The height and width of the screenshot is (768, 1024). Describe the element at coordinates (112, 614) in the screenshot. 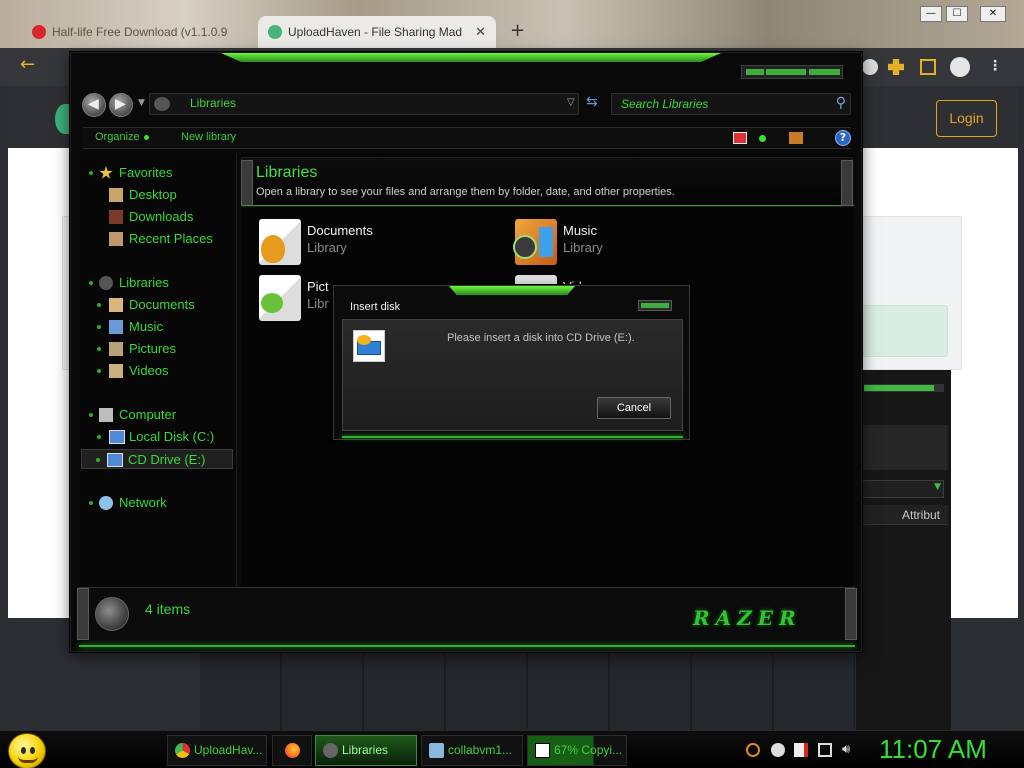

I see `libraries-disk-icon` at that location.